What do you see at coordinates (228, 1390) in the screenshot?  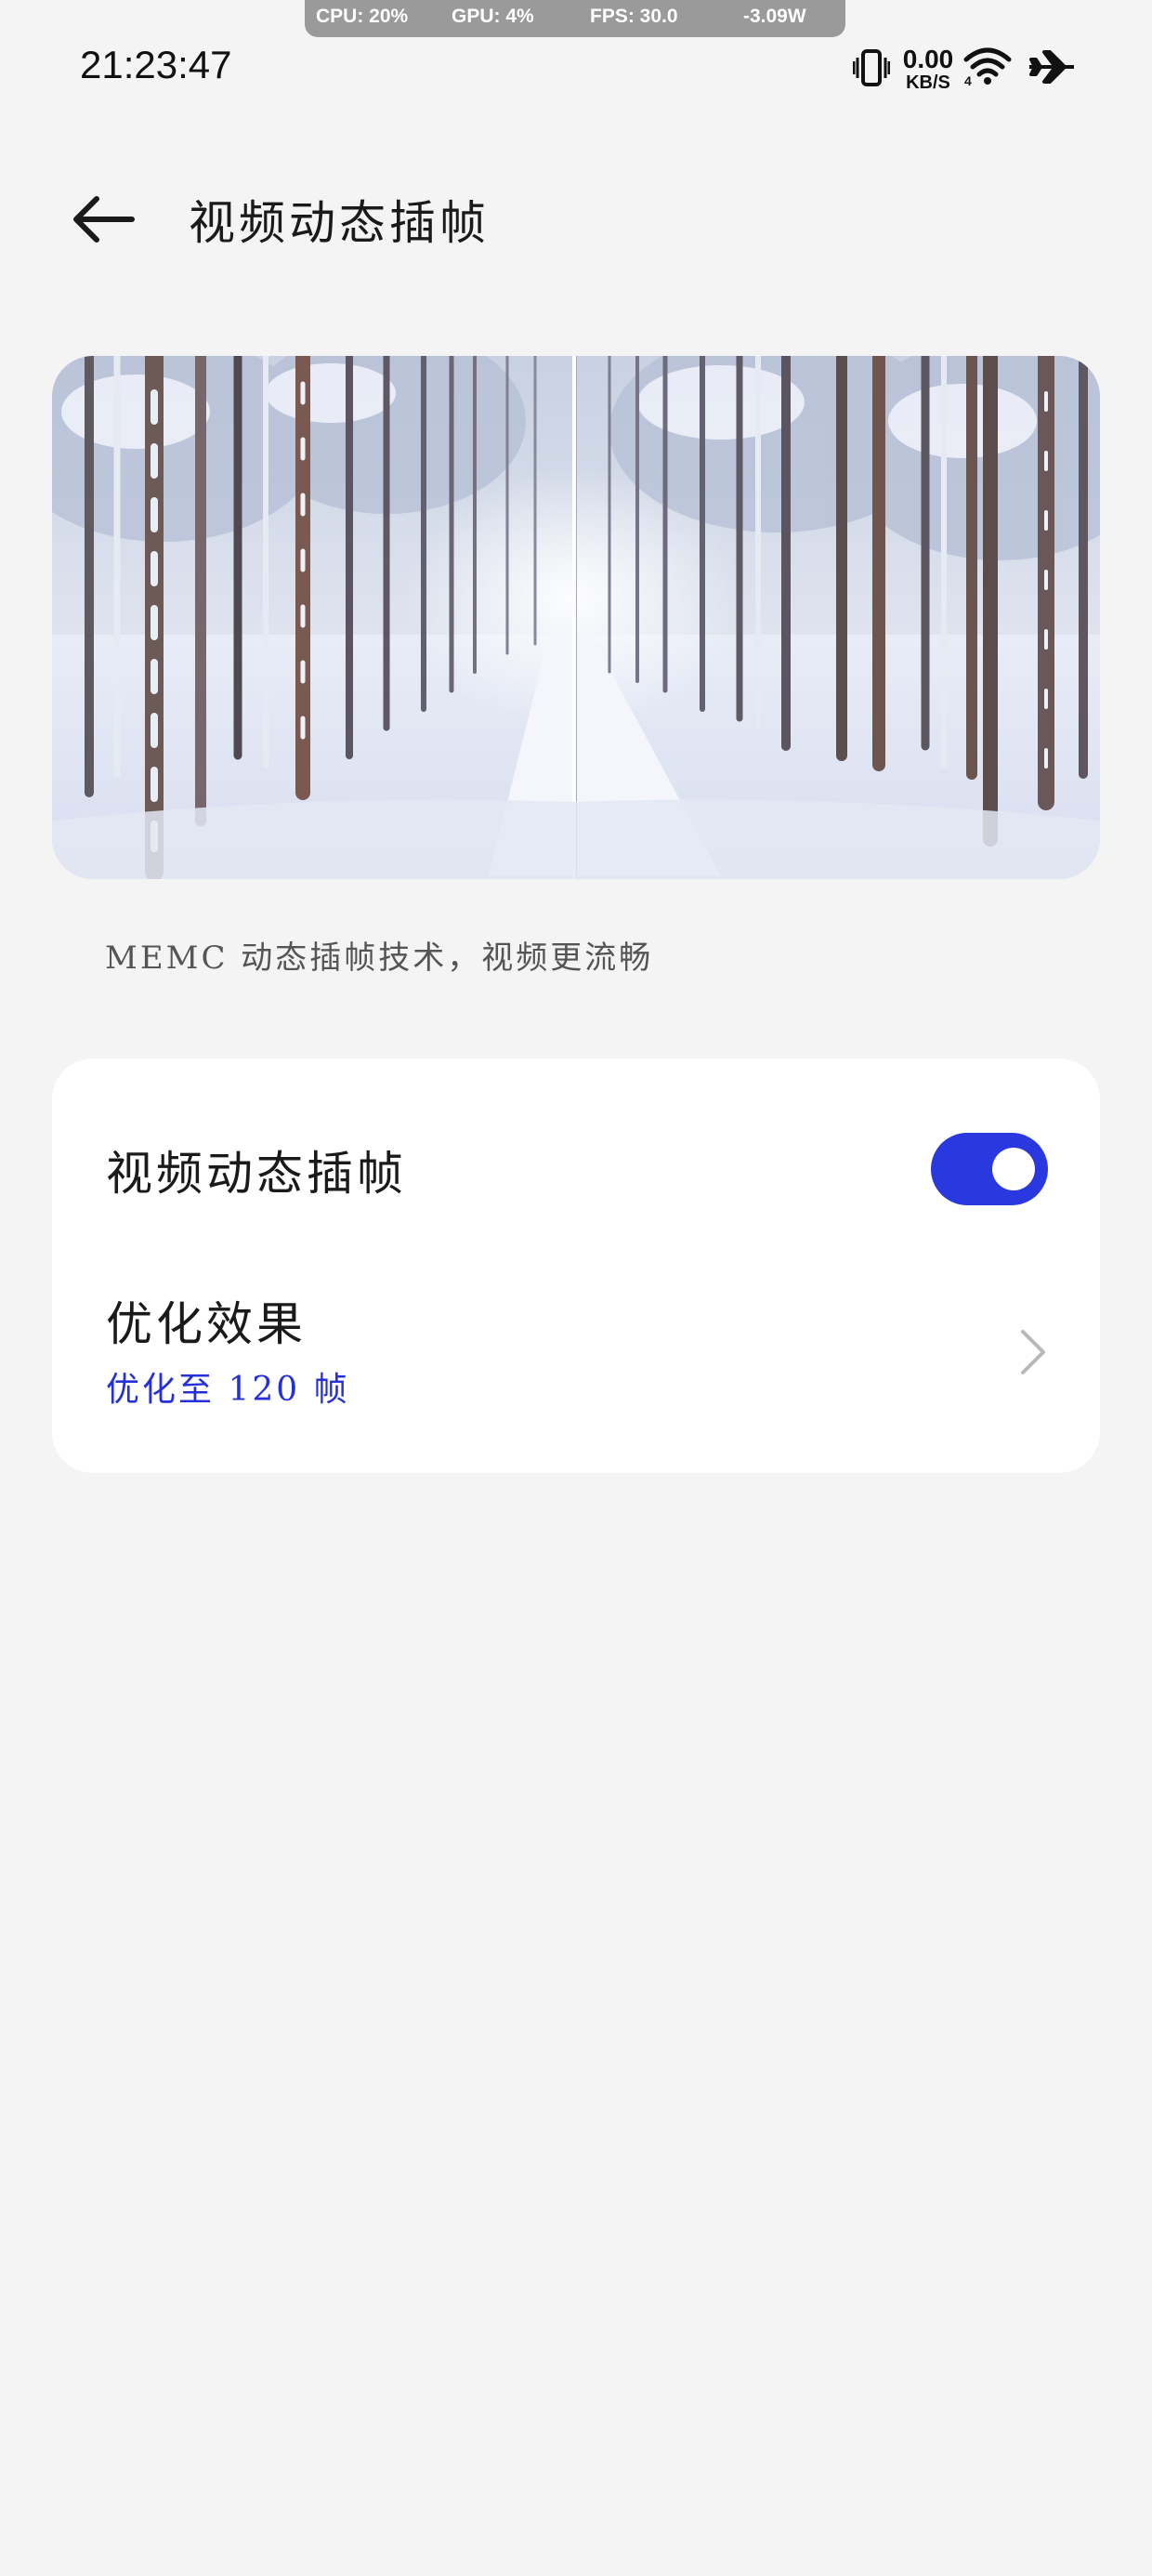 I see `optimization-effect-value: 优化至 120 帧` at bounding box center [228, 1390].